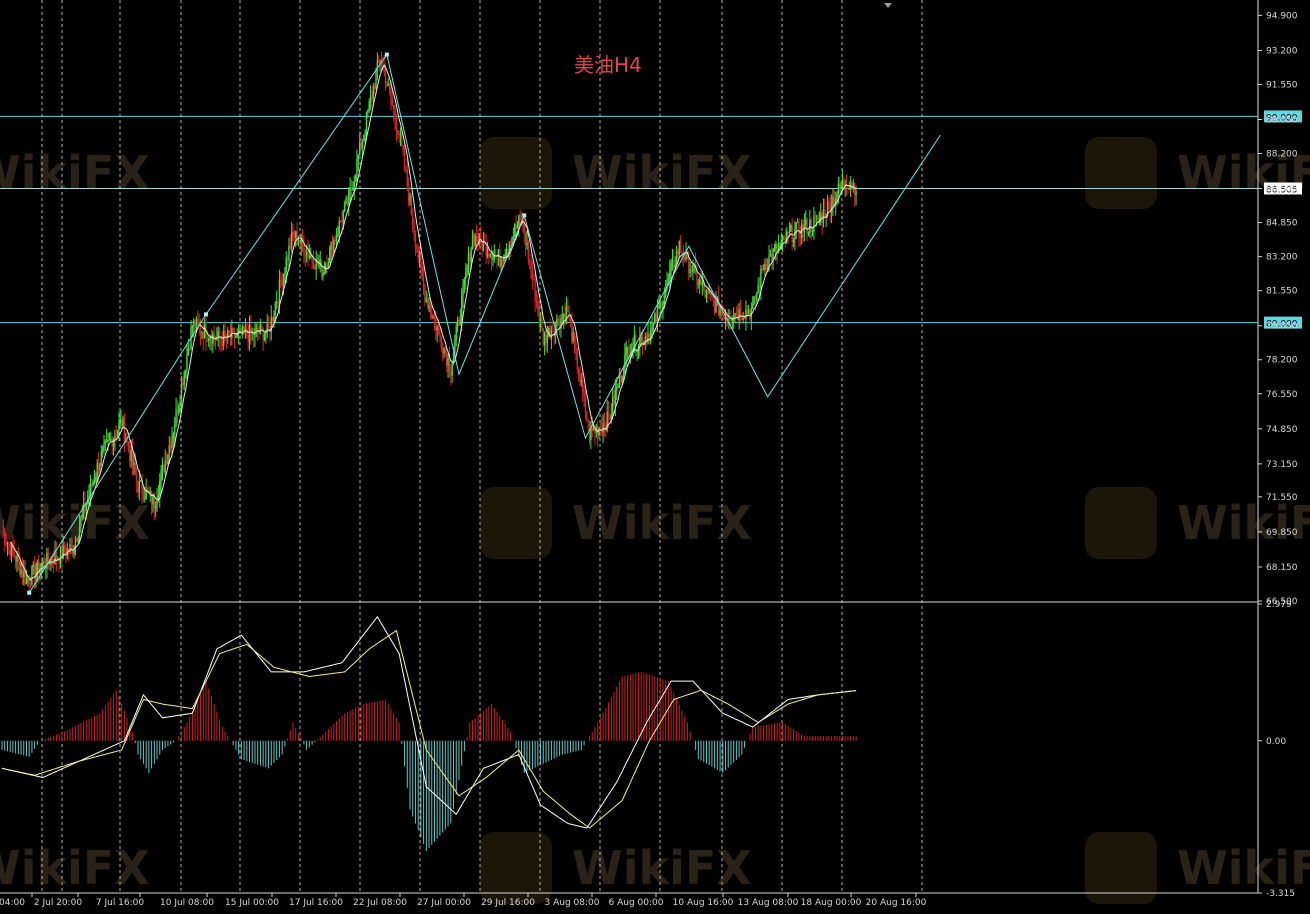  I want to click on time-tick-label: 20 Aug 16:00, so click(896, 903).